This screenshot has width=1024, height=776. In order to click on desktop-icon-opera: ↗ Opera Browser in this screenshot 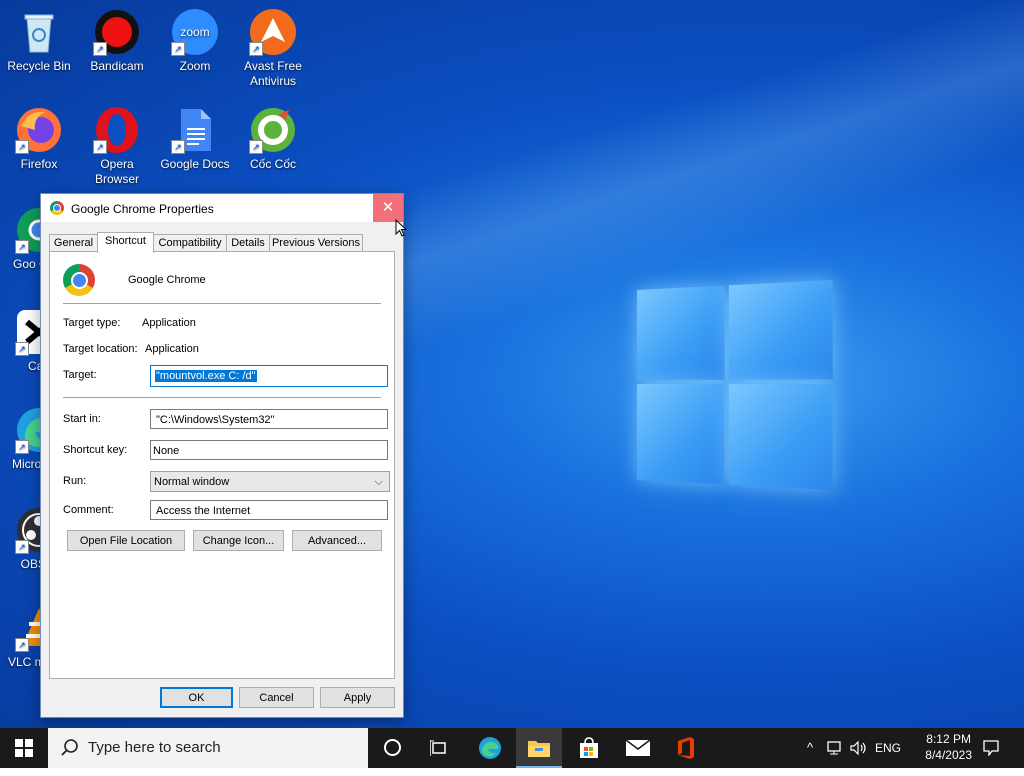, I will do `click(117, 143)`.